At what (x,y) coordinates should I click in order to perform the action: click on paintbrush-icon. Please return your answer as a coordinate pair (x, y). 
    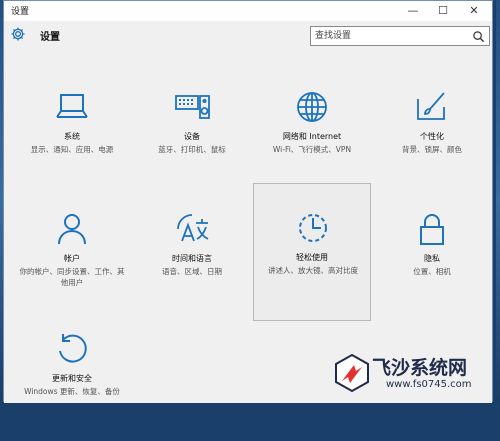
    Looking at the image, I should click on (431, 106).